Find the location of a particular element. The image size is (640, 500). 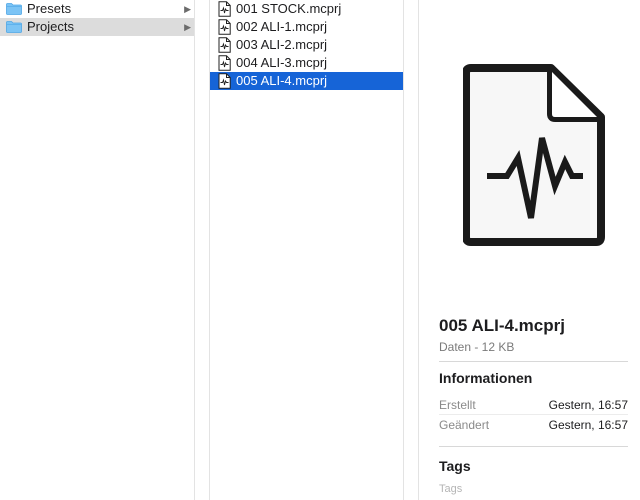

preview-file-kind-size: Daten - 12 KB is located at coordinates (477, 347).